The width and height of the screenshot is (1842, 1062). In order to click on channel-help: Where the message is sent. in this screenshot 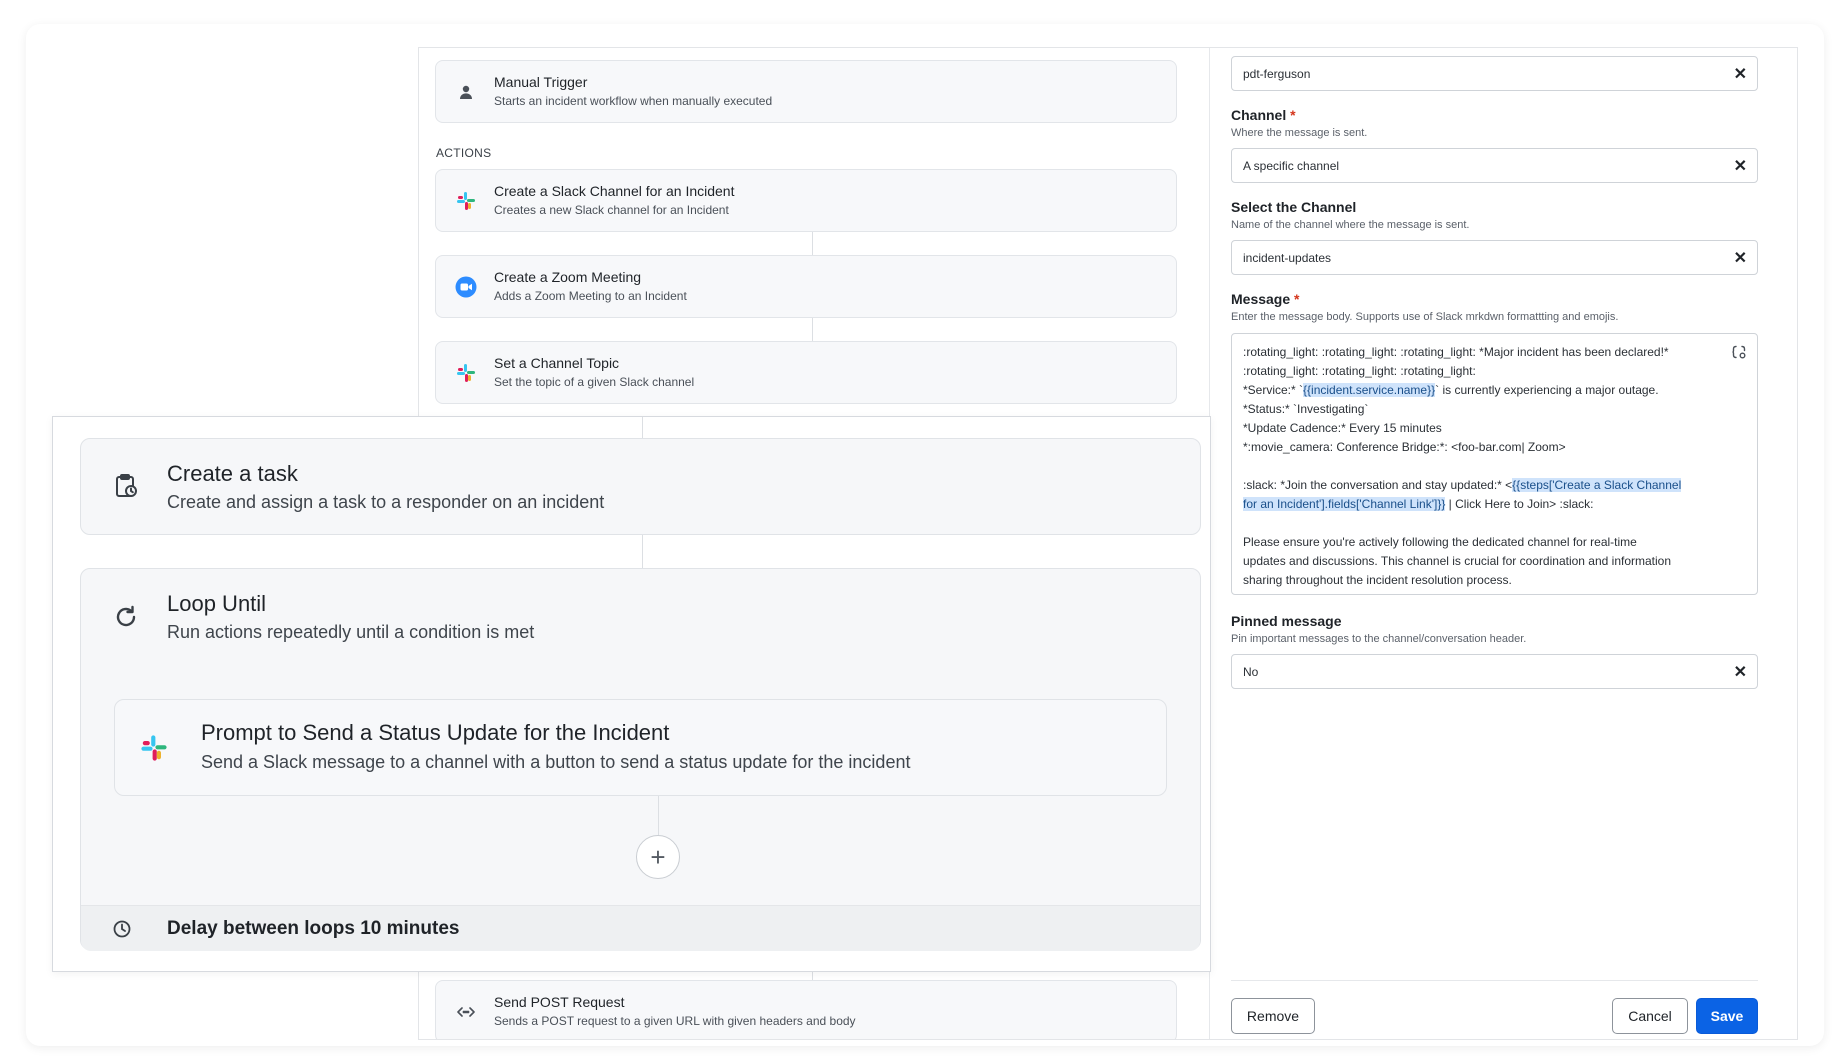, I will do `click(1299, 133)`.